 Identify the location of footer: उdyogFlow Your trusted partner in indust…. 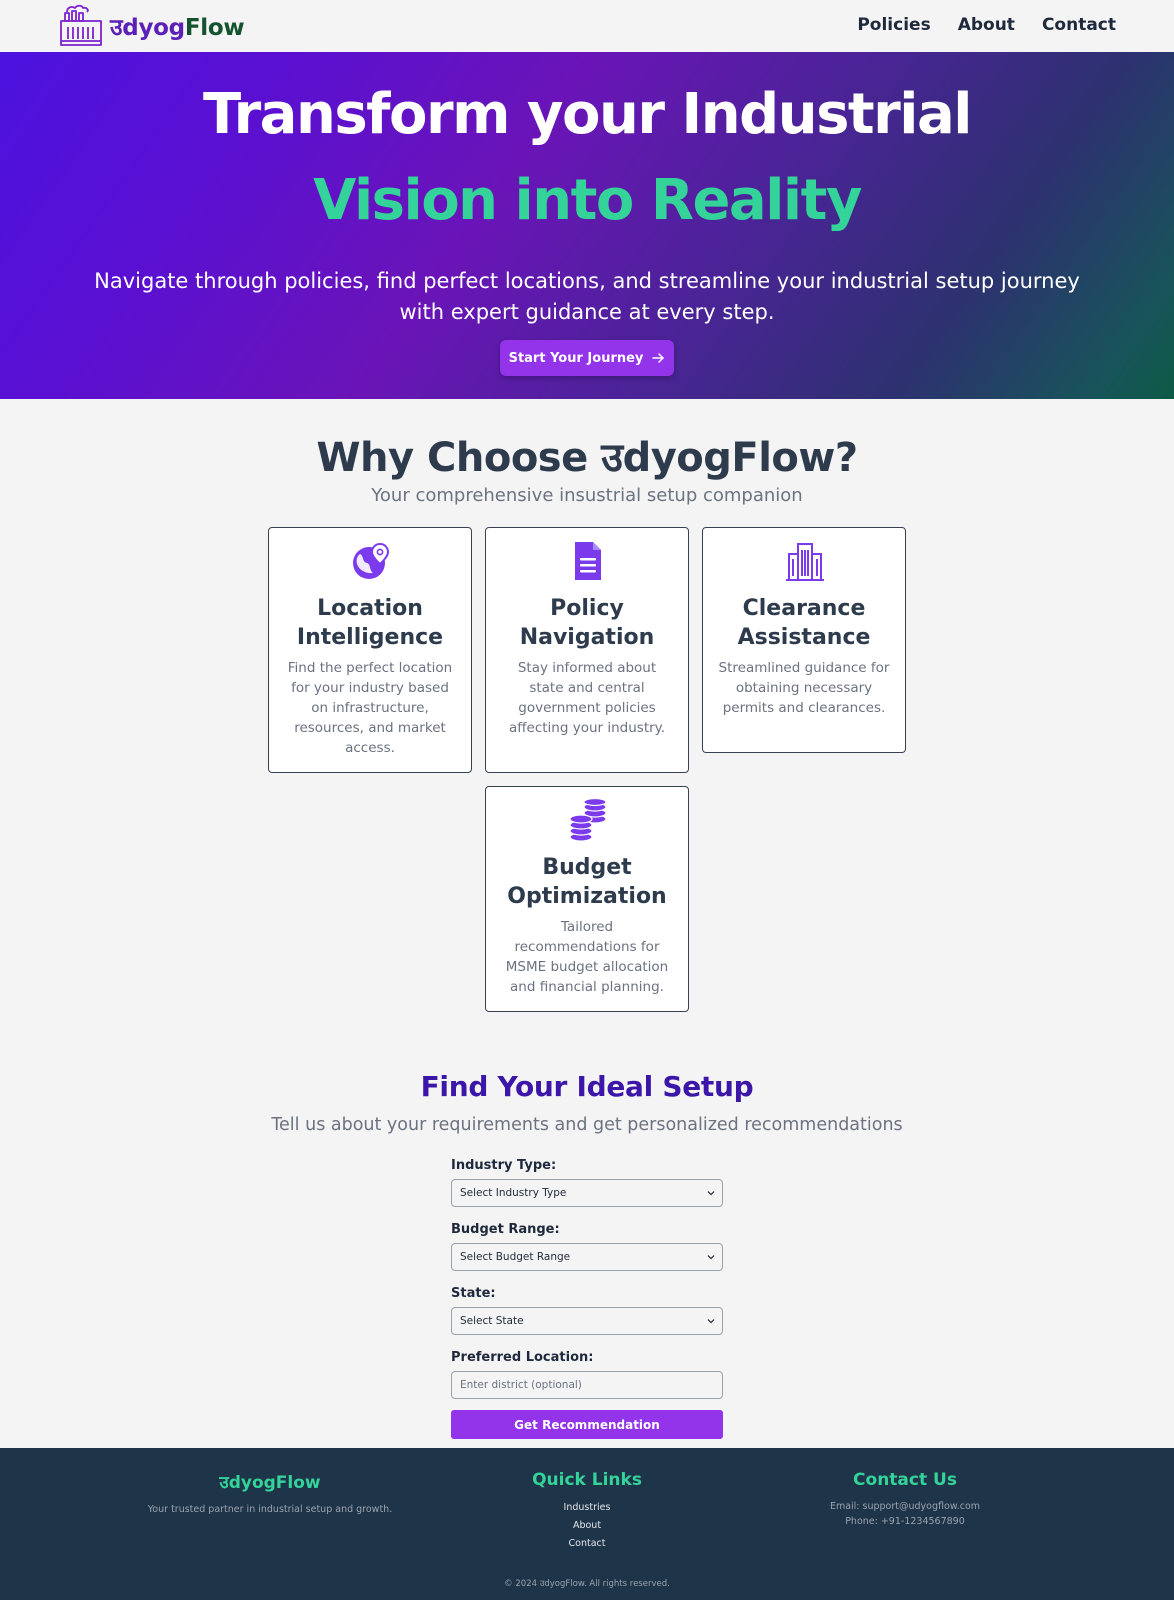
(587, 1524).